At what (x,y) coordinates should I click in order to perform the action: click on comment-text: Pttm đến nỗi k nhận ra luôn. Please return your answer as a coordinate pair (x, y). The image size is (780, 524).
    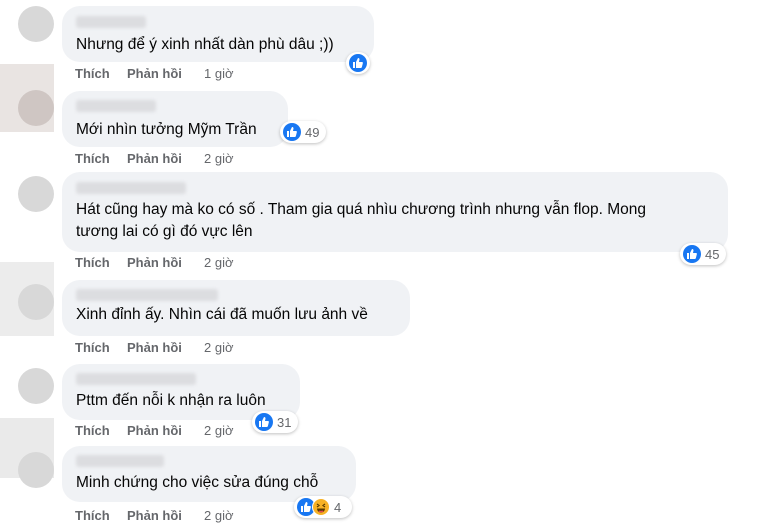
    Looking at the image, I should click on (171, 400).